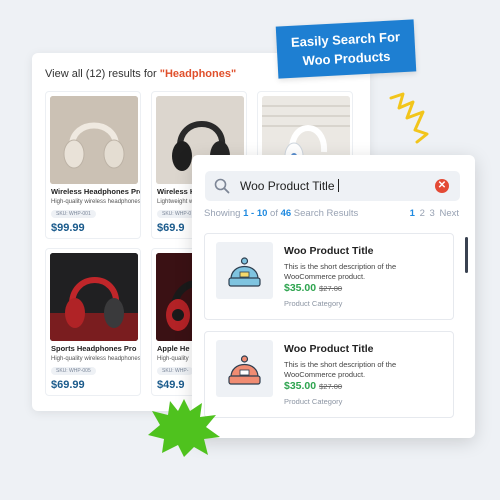  Describe the element at coordinates (184, 428) in the screenshot. I see `starburst-icon` at that location.